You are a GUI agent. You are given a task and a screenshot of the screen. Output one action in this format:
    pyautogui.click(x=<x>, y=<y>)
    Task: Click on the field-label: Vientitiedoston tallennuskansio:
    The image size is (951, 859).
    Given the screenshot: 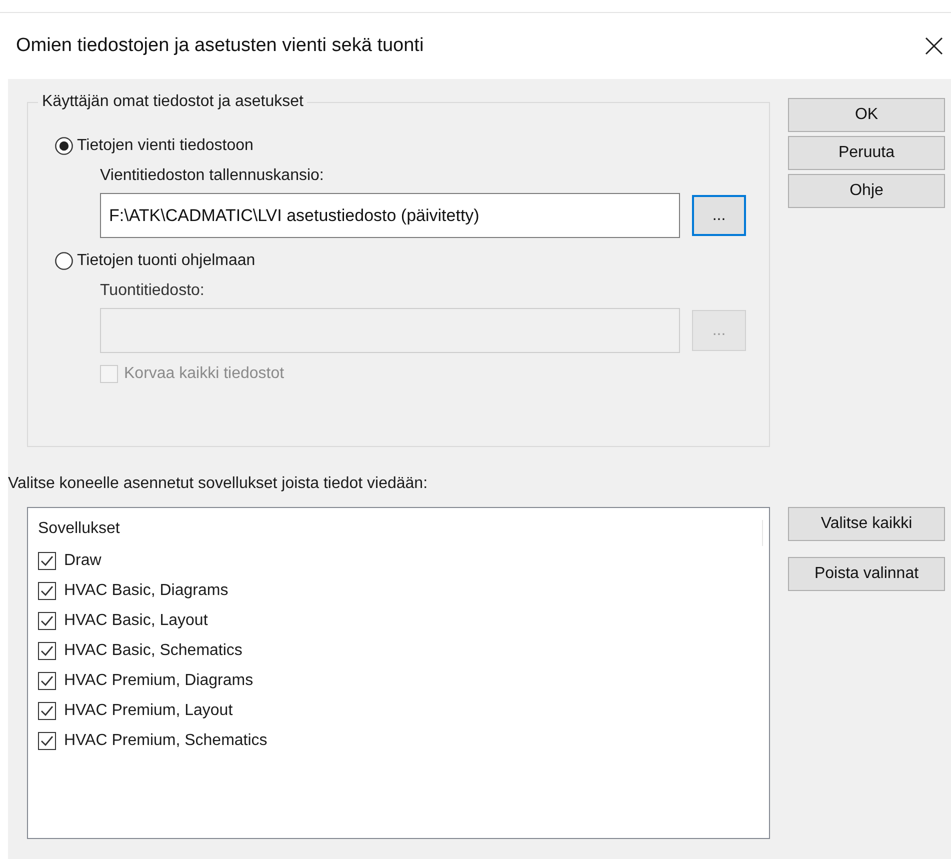 What is the action you would take?
    pyautogui.click(x=212, y=176)
    